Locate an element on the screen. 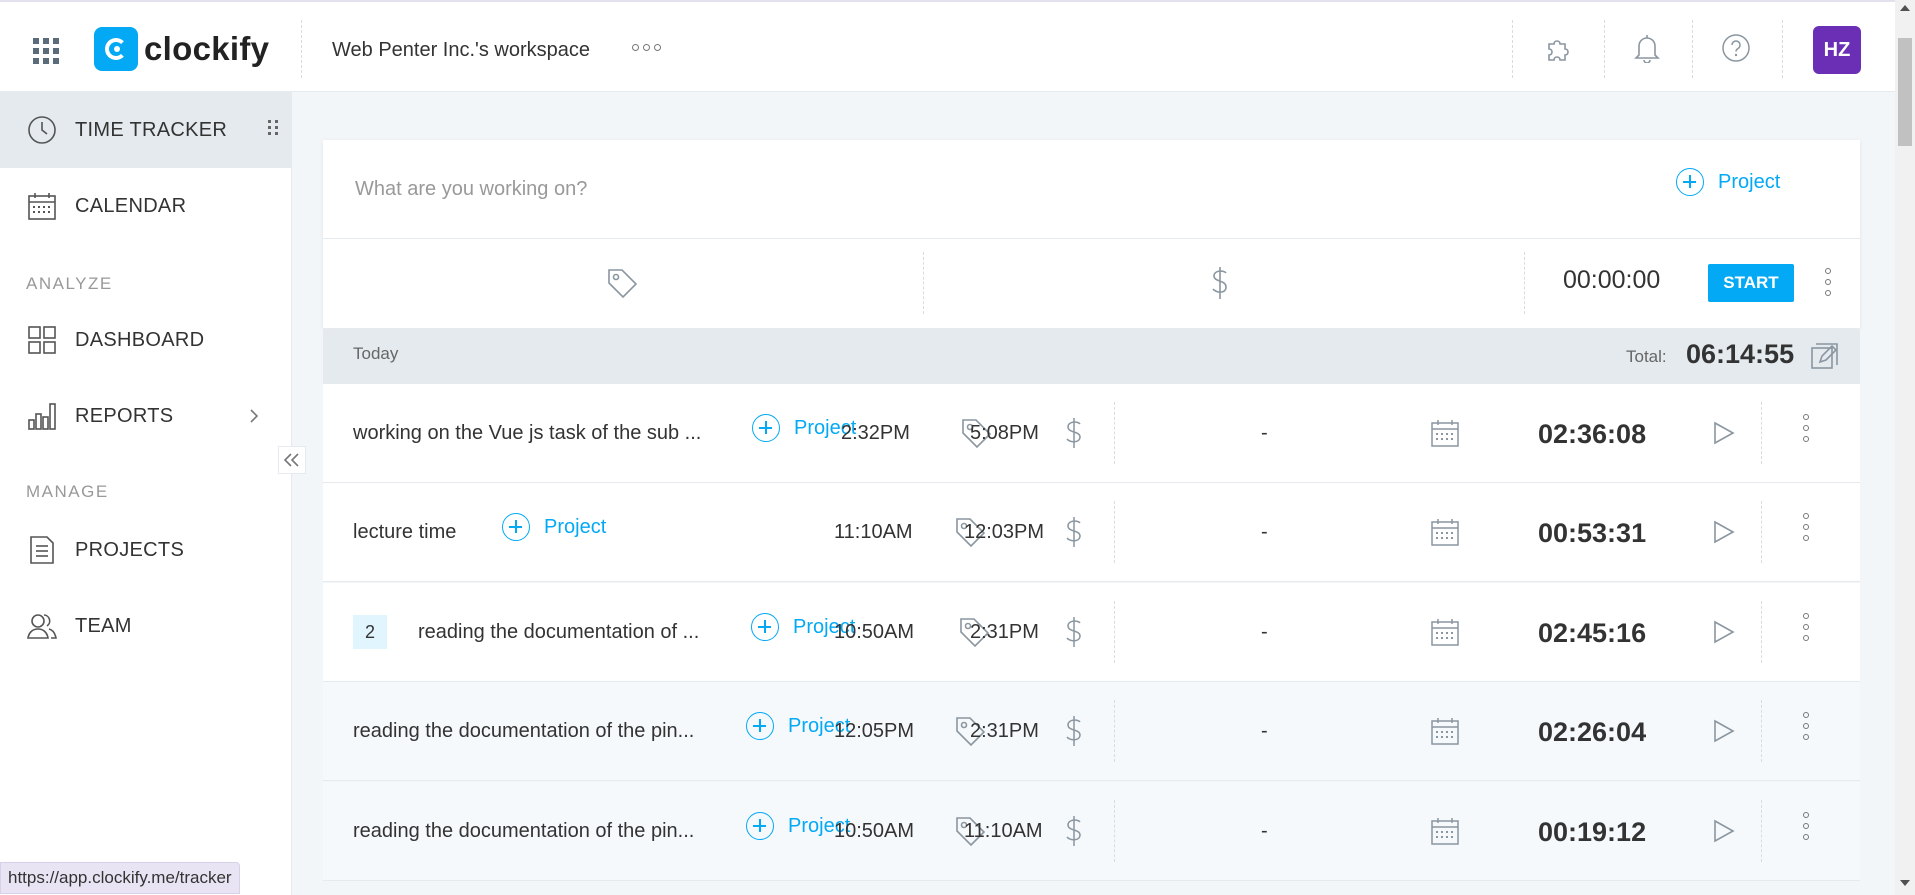 Image resolution: width=1915 pixels, height=895 pixels. start-button: START is located at coordinates (1751, 283).